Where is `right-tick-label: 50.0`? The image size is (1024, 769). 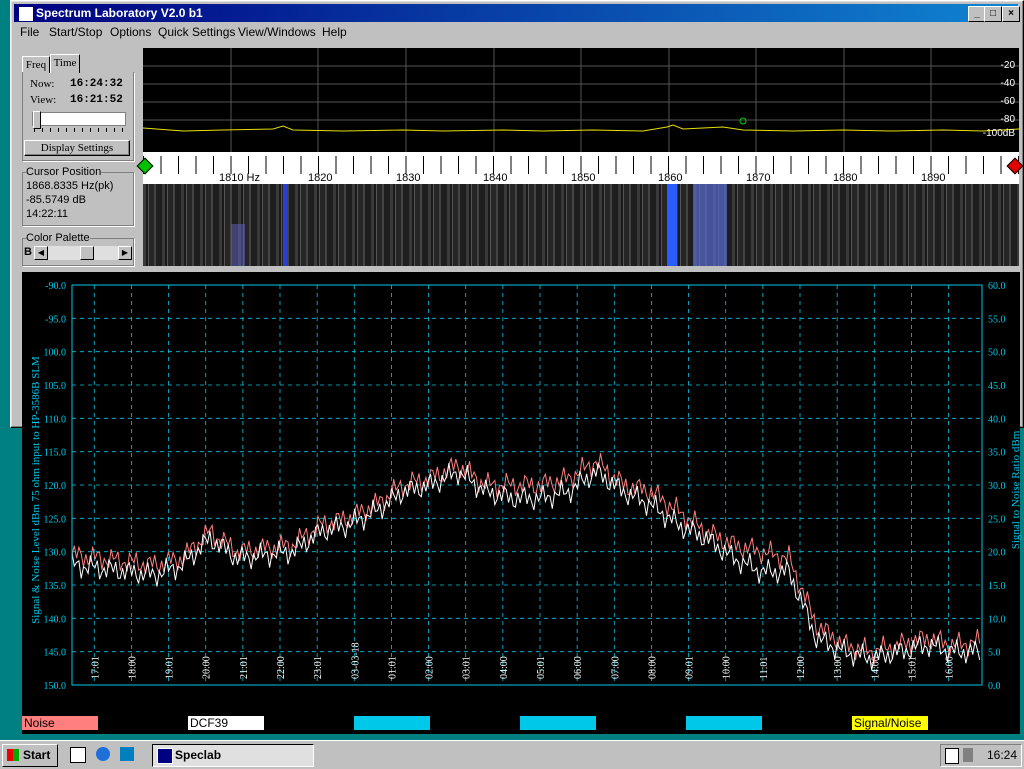
right-tick-label: 50.0 is located at coordinates (997, 353).